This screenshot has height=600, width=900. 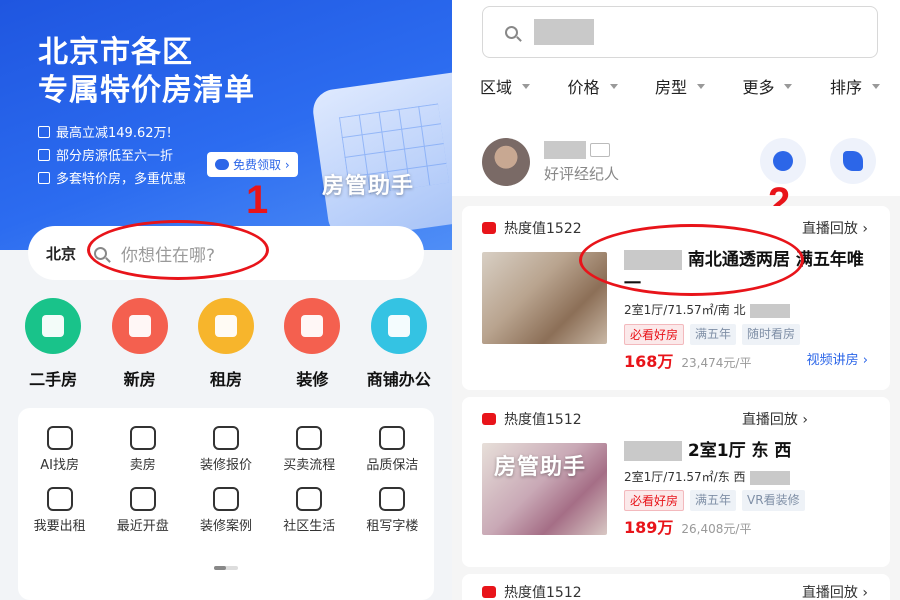 What do you see at coordinates (59, 449) in the screenshot?
I see `tool-ai-search: AI找房` at bounding box center [59, 449].